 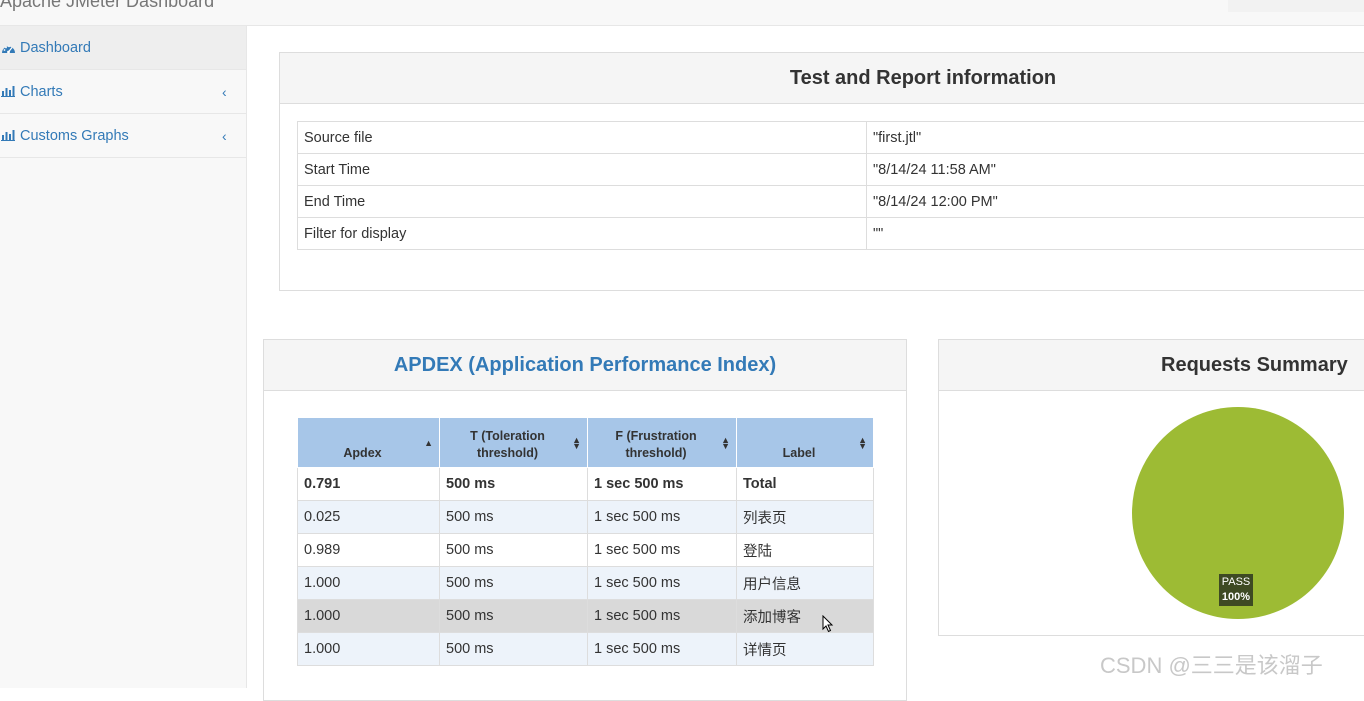 I want to click on column-header-label: Label, so click(x=799, y=453).